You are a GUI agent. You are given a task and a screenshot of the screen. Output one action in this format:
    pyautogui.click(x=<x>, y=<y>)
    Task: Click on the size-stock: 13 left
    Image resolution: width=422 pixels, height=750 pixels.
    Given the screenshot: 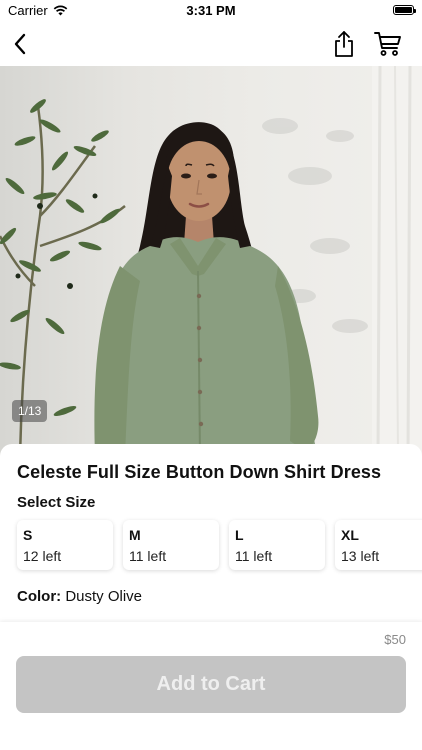 What is the action you would take?
    pyautogui.click(x=360, y=556)
    